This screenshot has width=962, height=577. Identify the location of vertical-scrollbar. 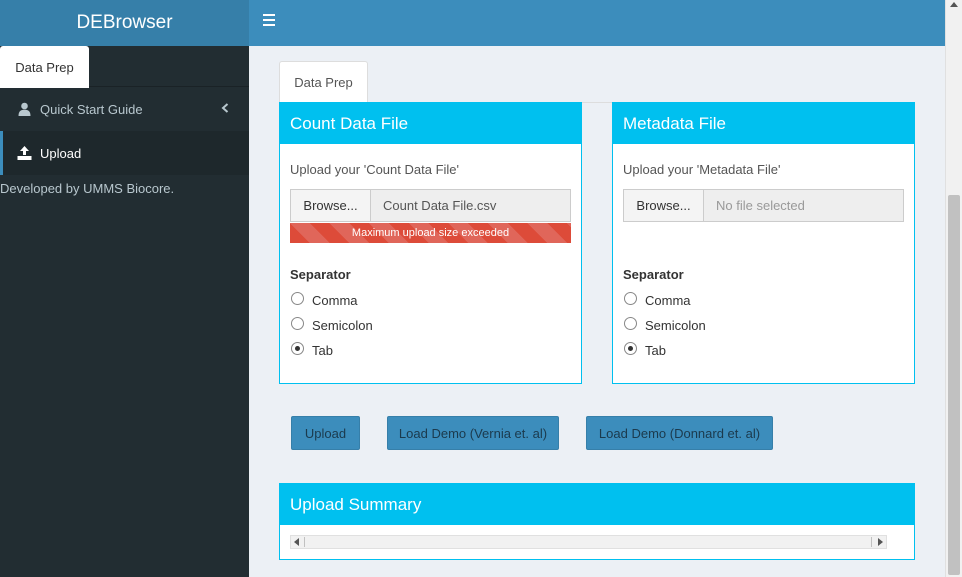
(953, 288).